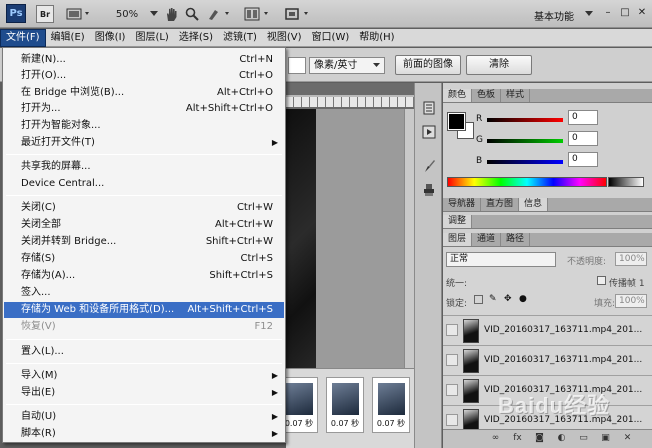  What do you see at coordinates (144, 310) in the screenshot?
I see `file-menu-item-save-for-web: 存储为 Web 和设备所用格式(D)... Alt+Shift+Ctrl+S` at bounding box center [144, 310].